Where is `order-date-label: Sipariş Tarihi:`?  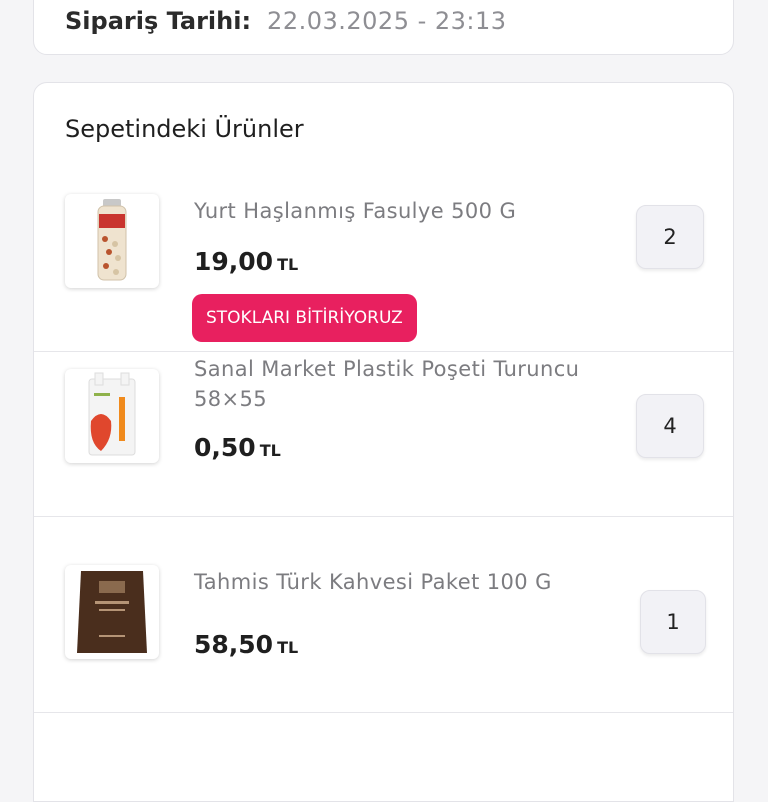 order-date-label: Sipariş Tarihi: is located at coordinates (158, 21).